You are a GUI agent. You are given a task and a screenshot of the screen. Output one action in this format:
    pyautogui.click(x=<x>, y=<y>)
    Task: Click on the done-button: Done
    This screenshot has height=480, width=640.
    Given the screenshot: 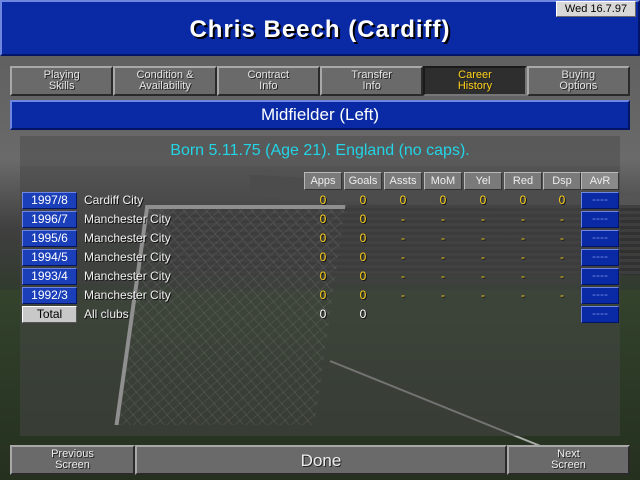 What is the action you would take?
    pyautogui.click(x=321, y=460)
    